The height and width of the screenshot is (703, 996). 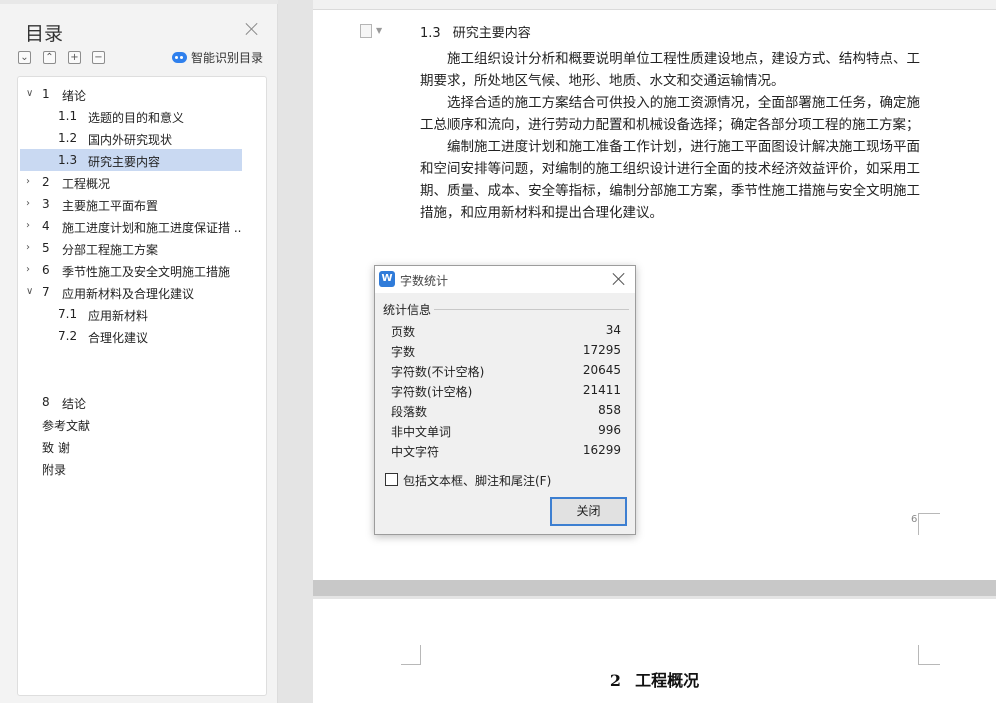 I want to click on chapter-number: 2, so click(x=615, y=680).